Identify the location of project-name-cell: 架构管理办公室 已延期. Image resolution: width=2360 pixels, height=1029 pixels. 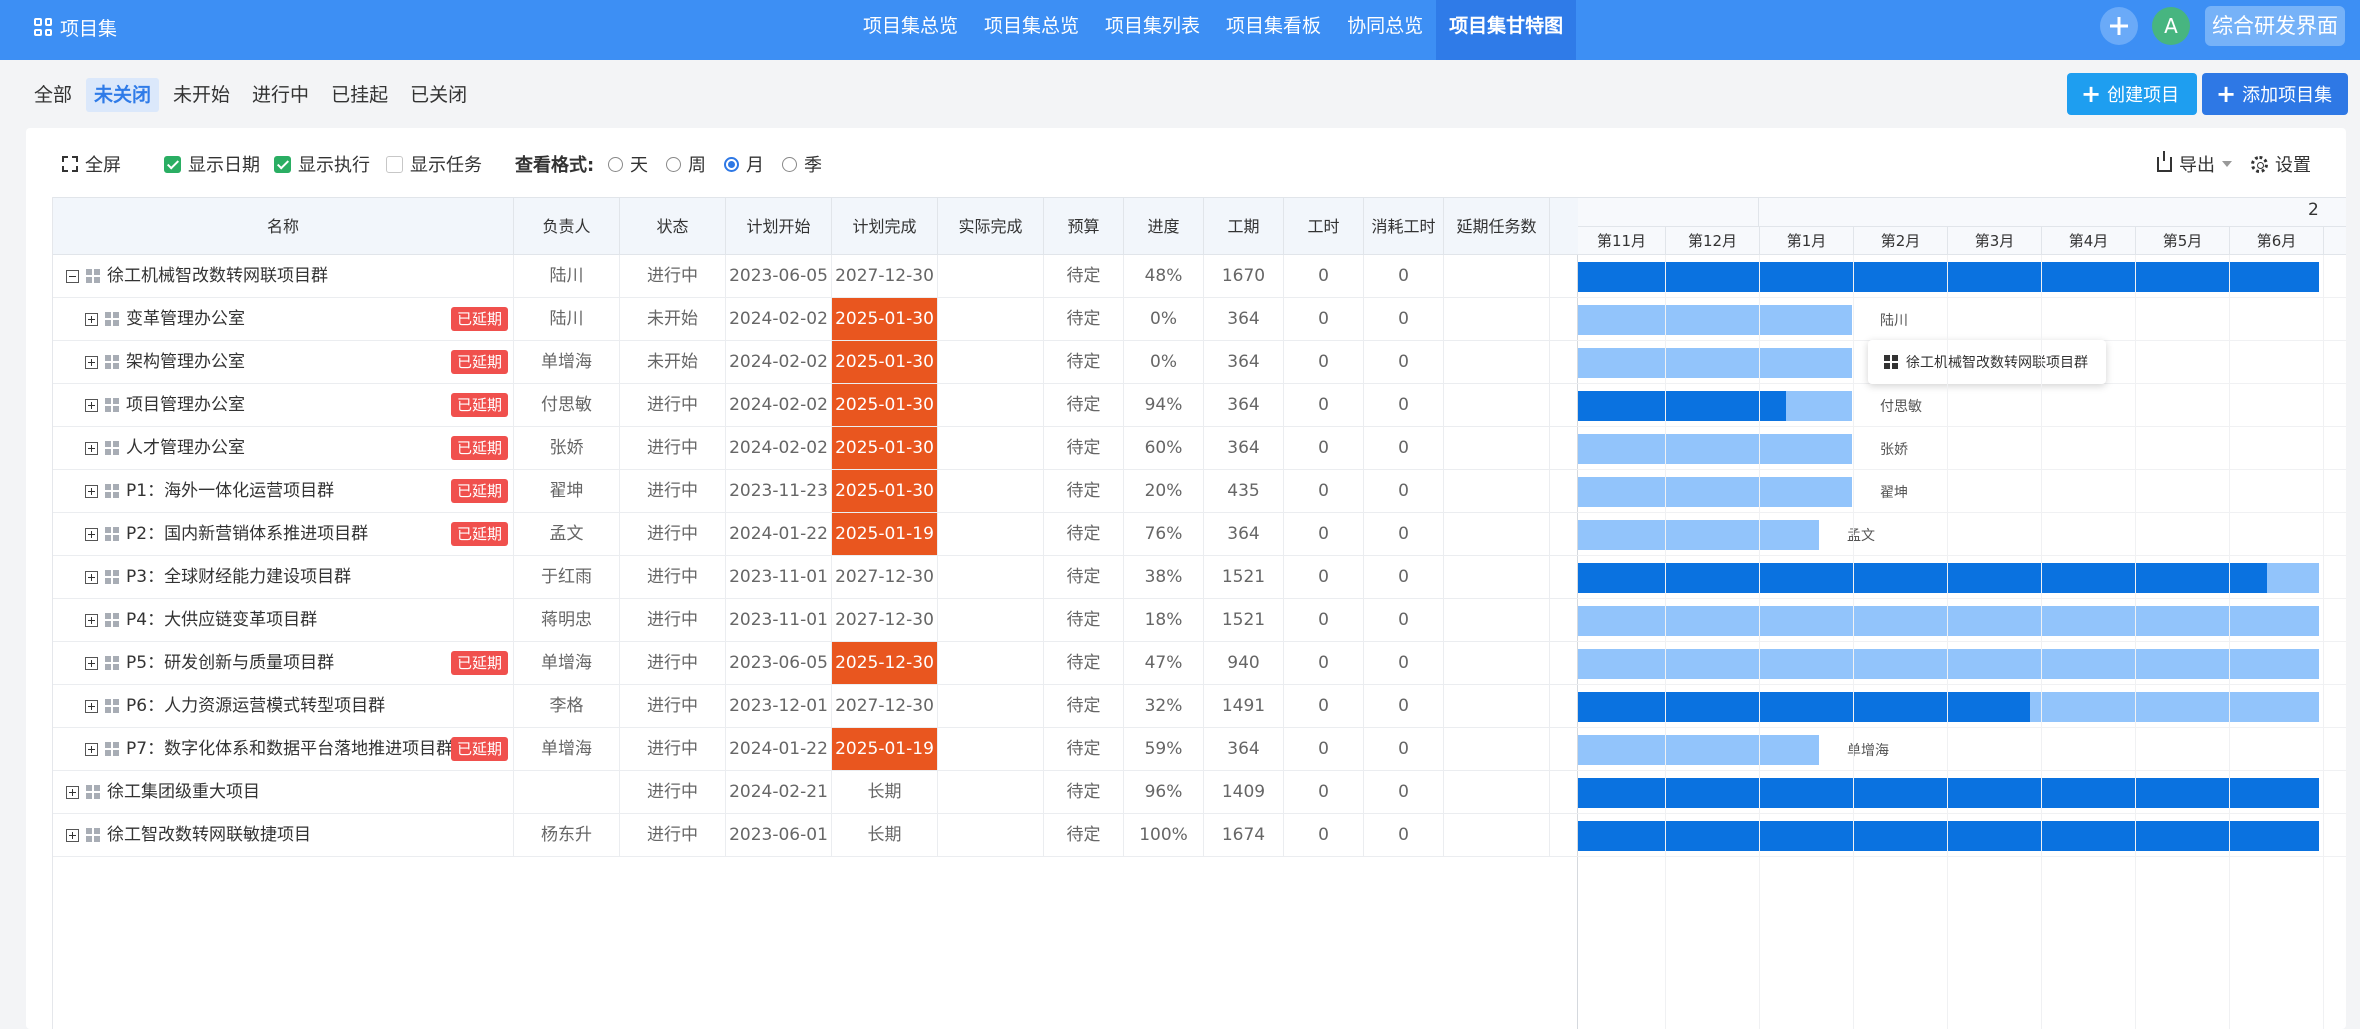
(283, 362).